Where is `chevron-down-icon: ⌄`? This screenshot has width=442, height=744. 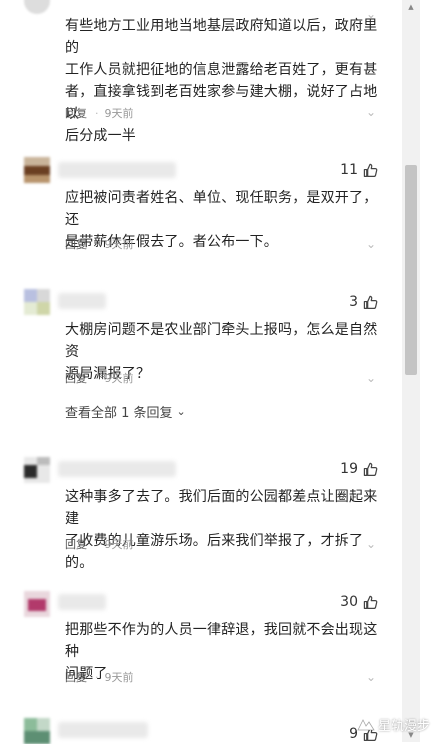 chevron-down-icon: ⌄ is located at coordinates (181, 411).